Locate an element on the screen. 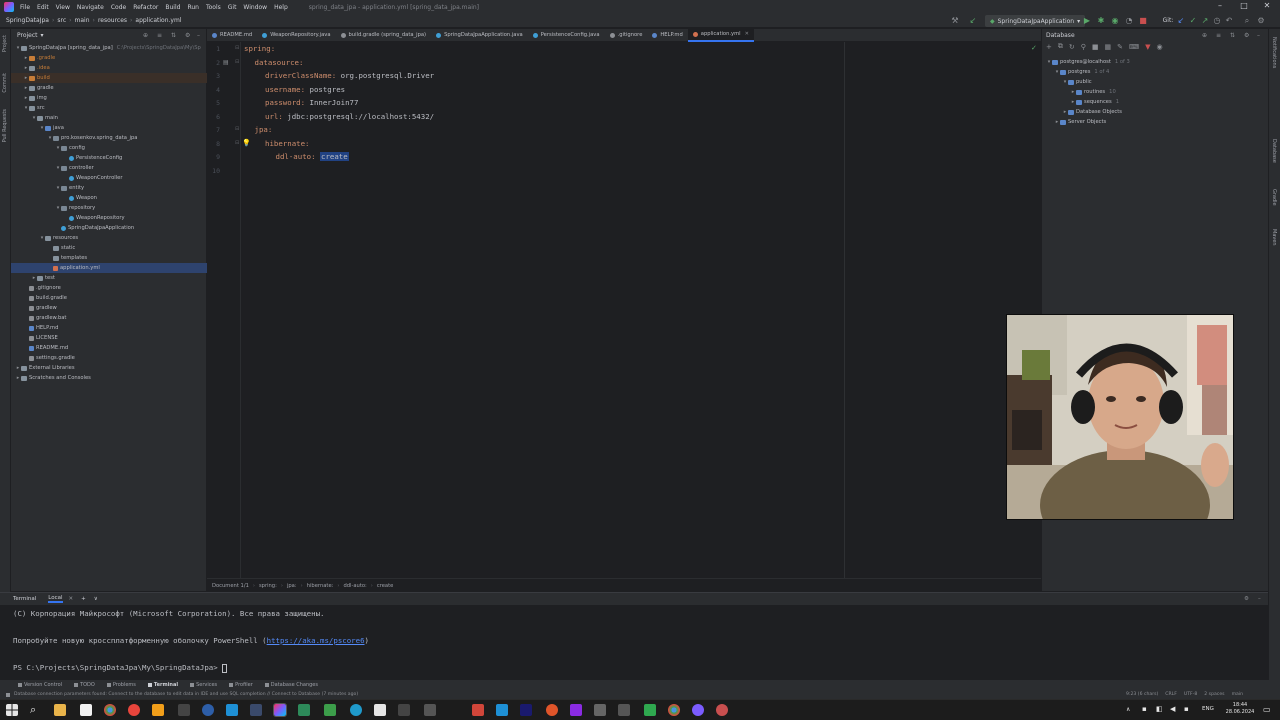 The height and width of the screenshot is (720, 1280). tree-item: ▾ entity is located at coordinates (109, 188).